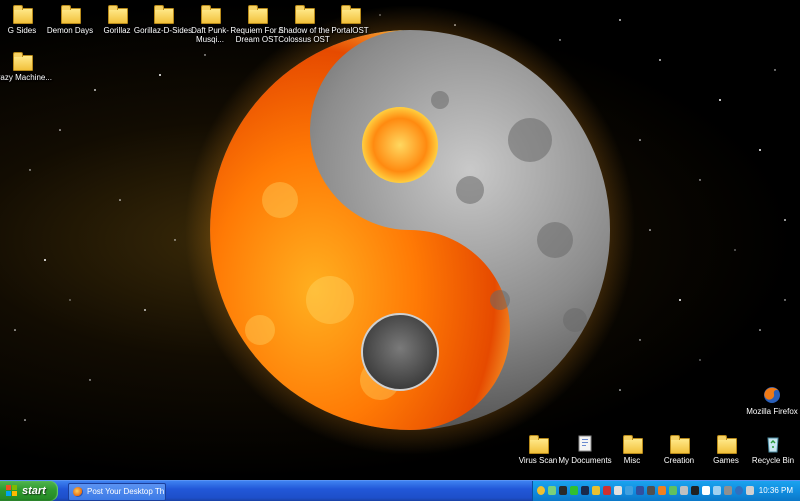 The image size is (800, 501). I want to click on taskbar: start Post Your Desktop Th... 10:36 PM, so click(400, 490).